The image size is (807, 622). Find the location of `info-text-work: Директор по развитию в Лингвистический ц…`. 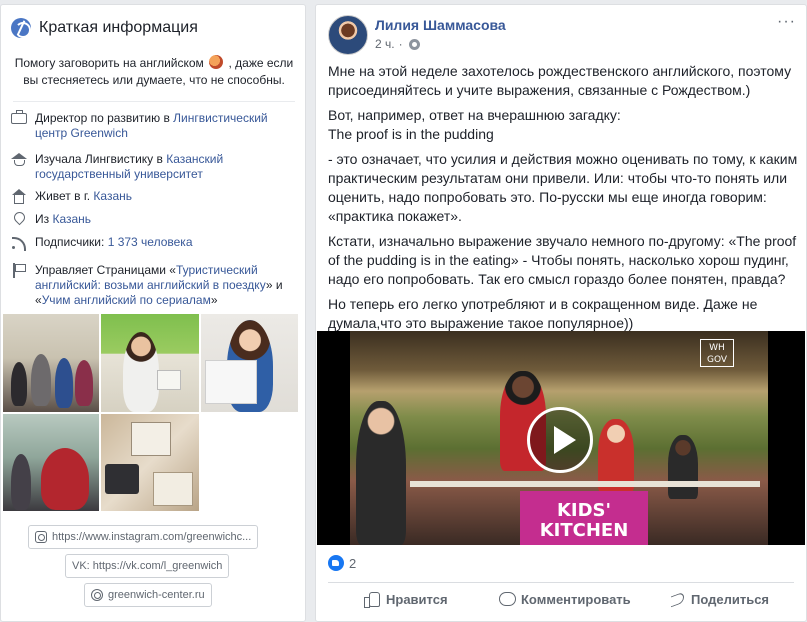

info-text-work: Директор по развитию в Лингвистический ц… is located at coordinates (162, 126).